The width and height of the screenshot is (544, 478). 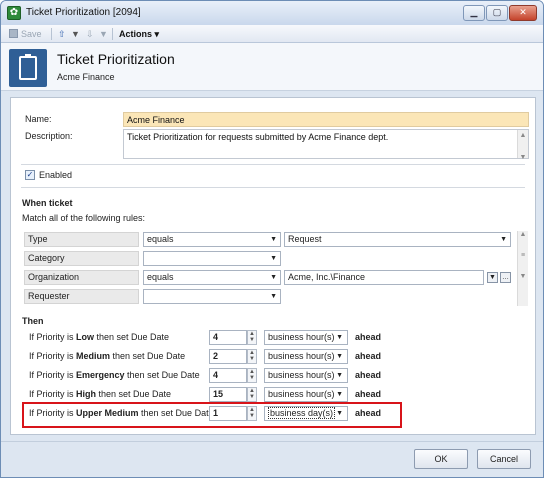 I want to click on rule-value-field: Acme, Inc.\Finance, so click(x=384, y=277).